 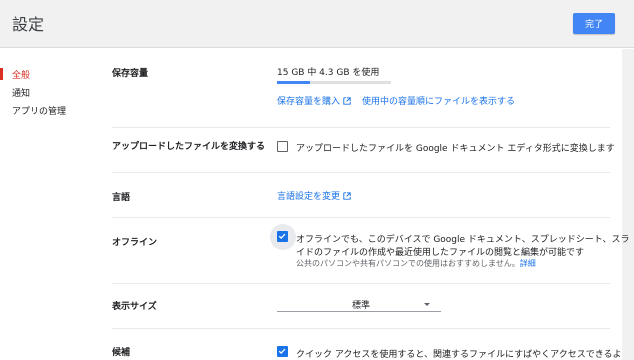 What do you see at coordinates (628, 204) in the screenshot?
I see `scrollbar-track` at bounding box center [628, 204].